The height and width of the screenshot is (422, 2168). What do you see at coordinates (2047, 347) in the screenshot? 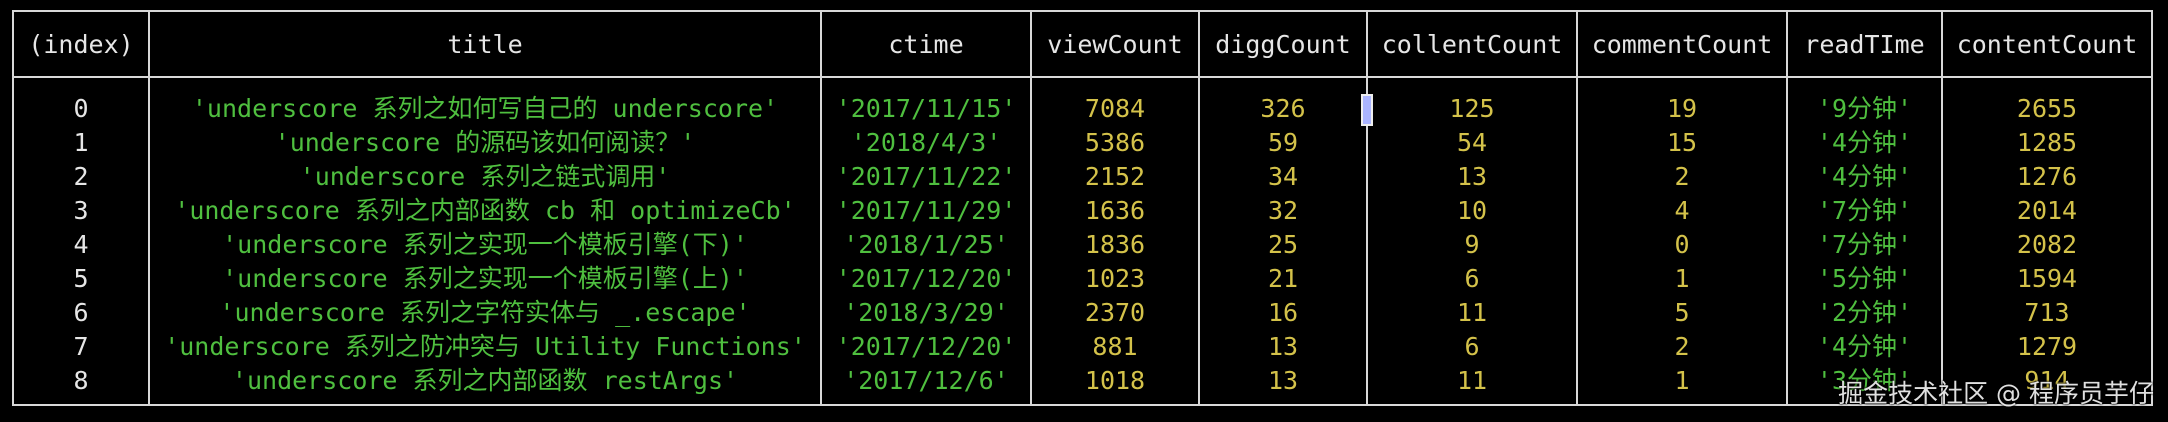
I see `cell-contentcount: 1279` at bounding box center [2047, 347].